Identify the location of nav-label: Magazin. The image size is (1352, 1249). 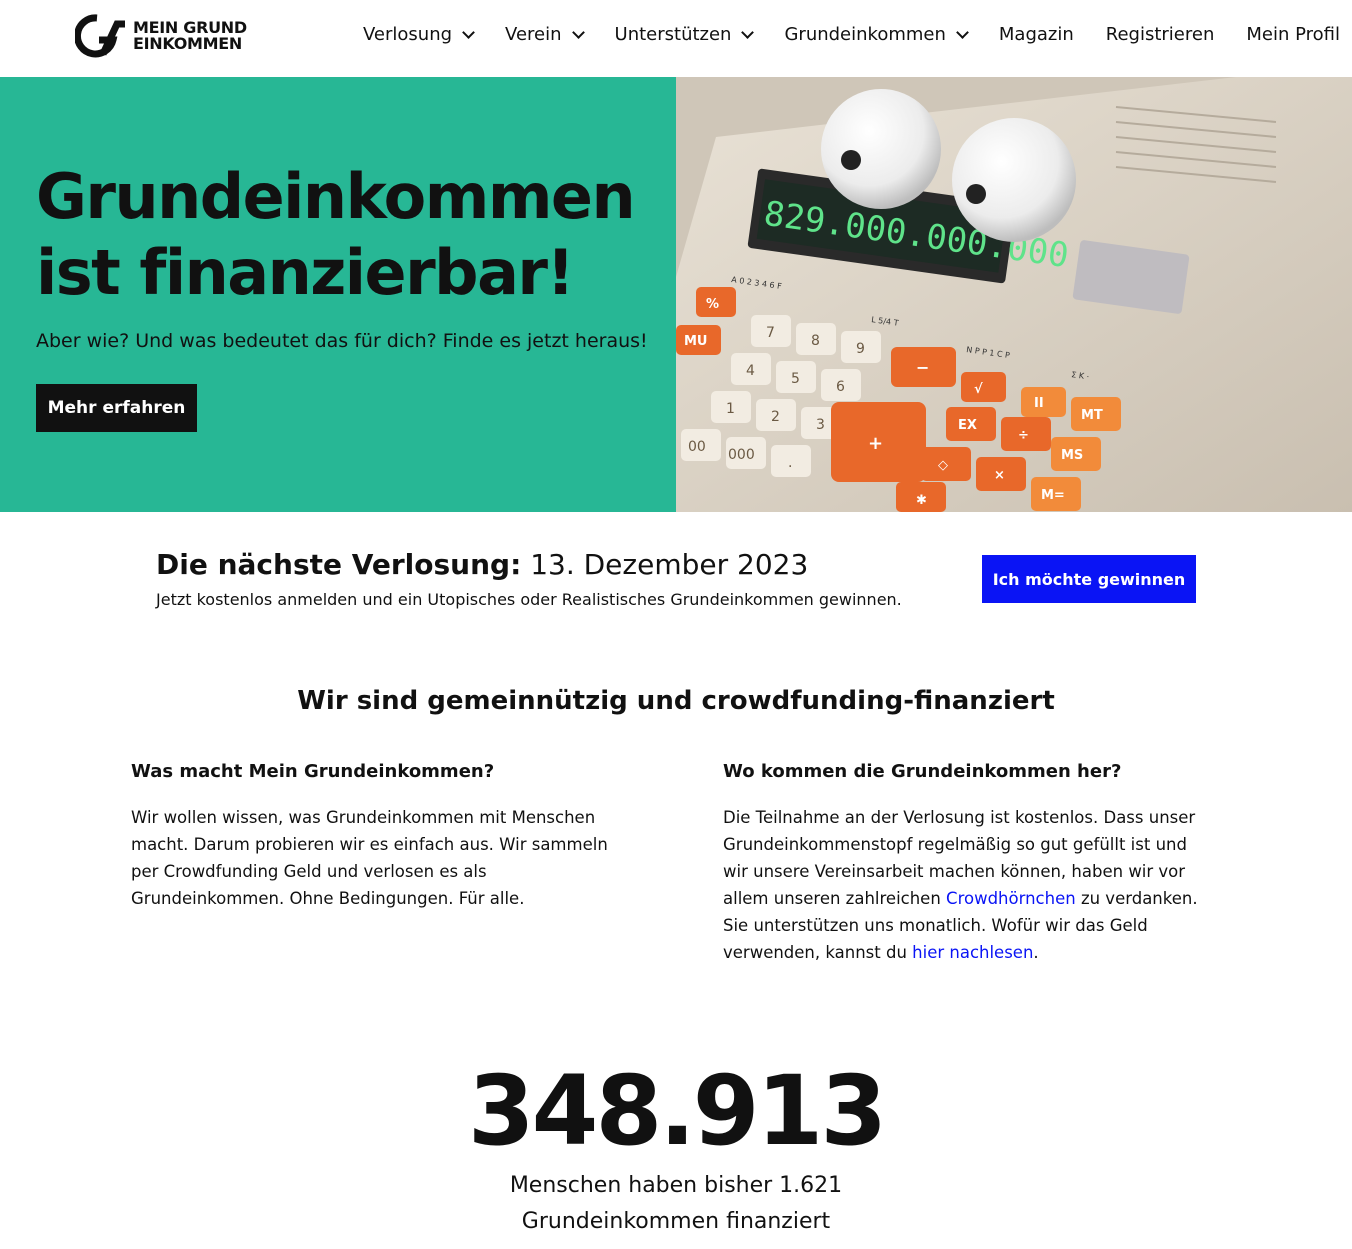
(1036, 34).